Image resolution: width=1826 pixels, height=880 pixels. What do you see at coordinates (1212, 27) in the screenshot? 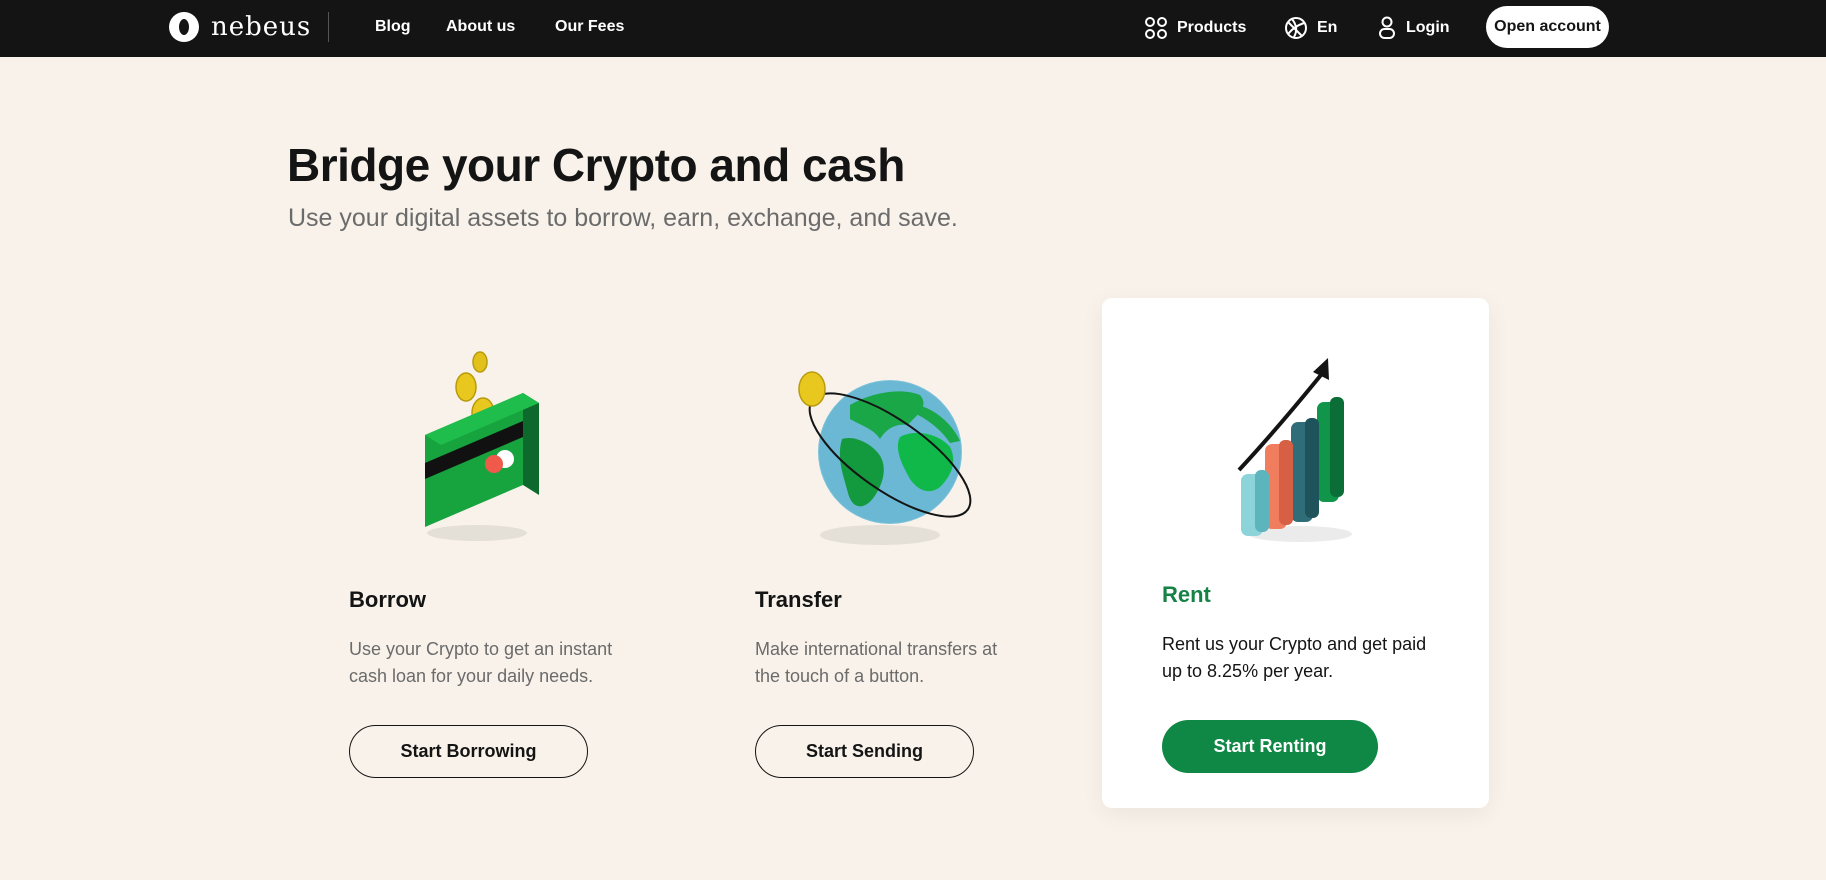
I see `products-label: Products` at bounding box center [1212, 27].